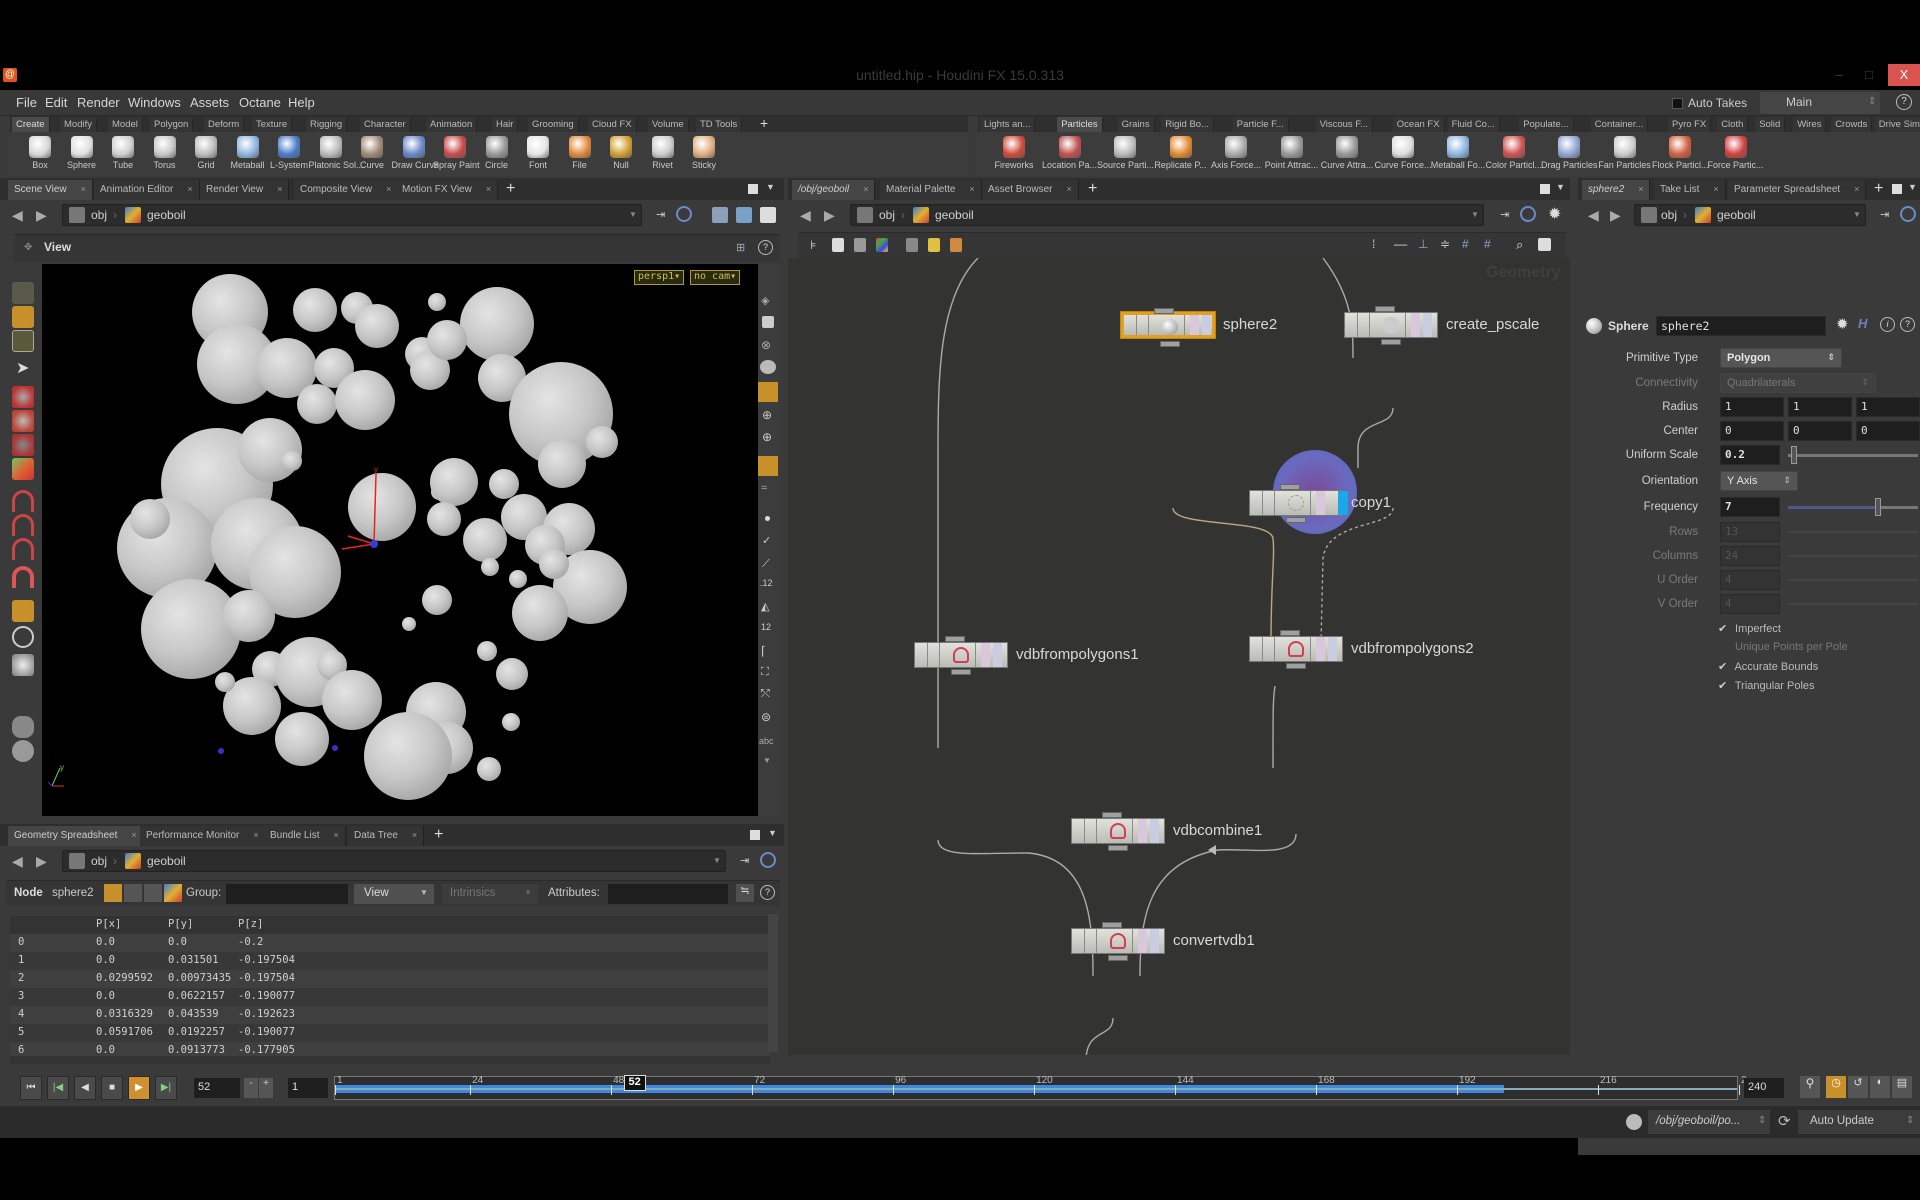  What do you see at coordinates (834, 190) in the screenshot?
I see `tab-obj-geoboil: /obj/geoboil ×` at bounding box center [834, 190].